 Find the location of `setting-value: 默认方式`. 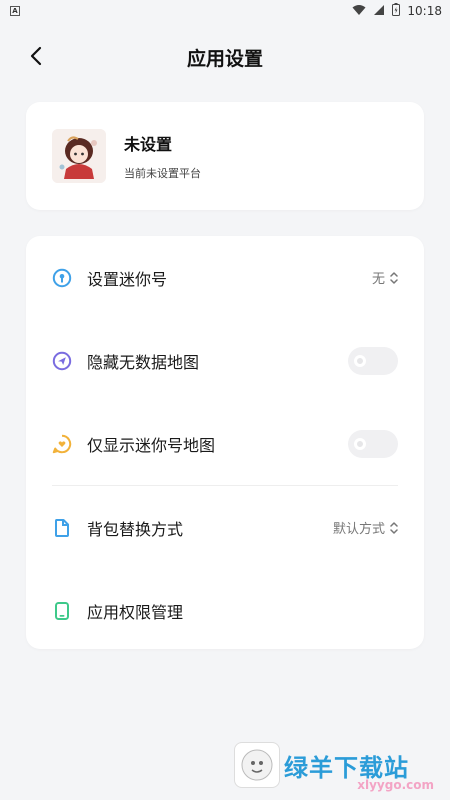

setting-value: 默认方式 is located at coordinates (365, 527).